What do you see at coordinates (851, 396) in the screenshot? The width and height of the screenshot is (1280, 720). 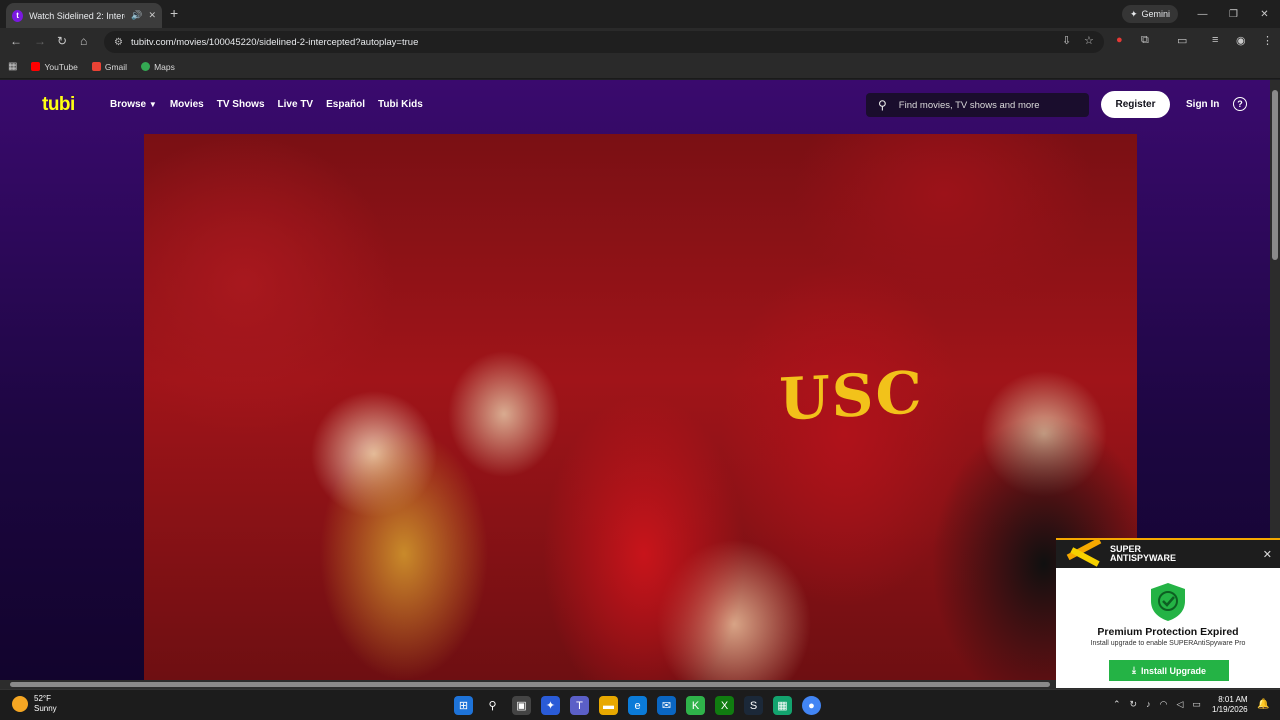 I see `video-frame-usc-text: USC` at bounding box center [851, 396].